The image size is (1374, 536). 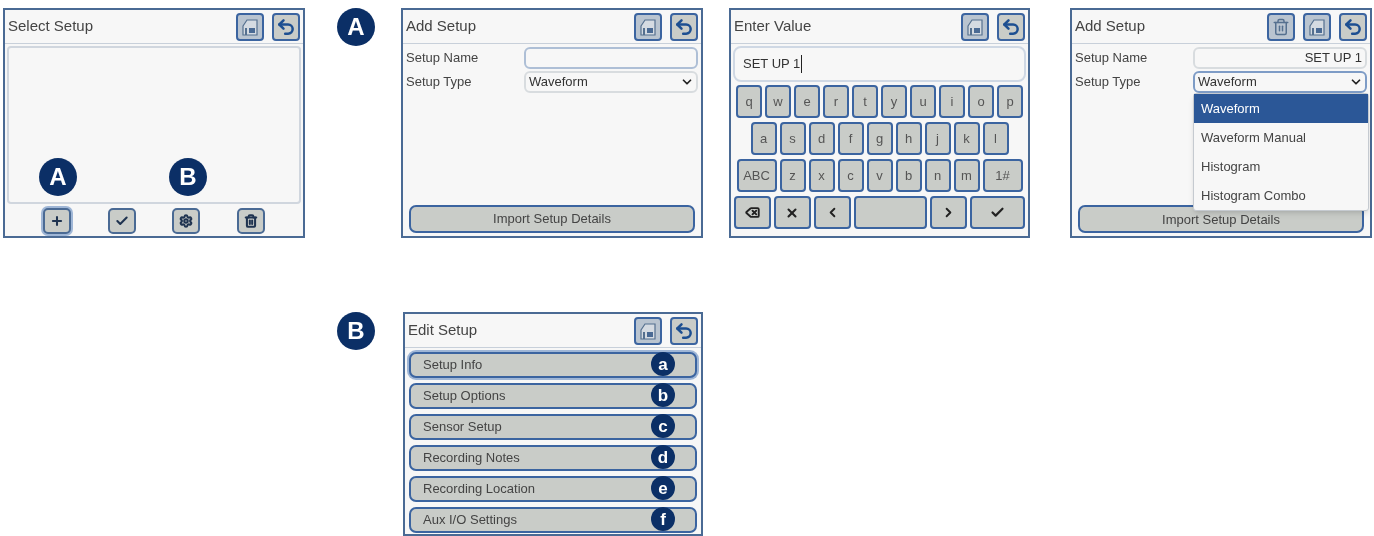 What do you see at coordinates (763, 138) in the screenshot?
I see `keyboard-key: a` at bounding box center [763, 138].